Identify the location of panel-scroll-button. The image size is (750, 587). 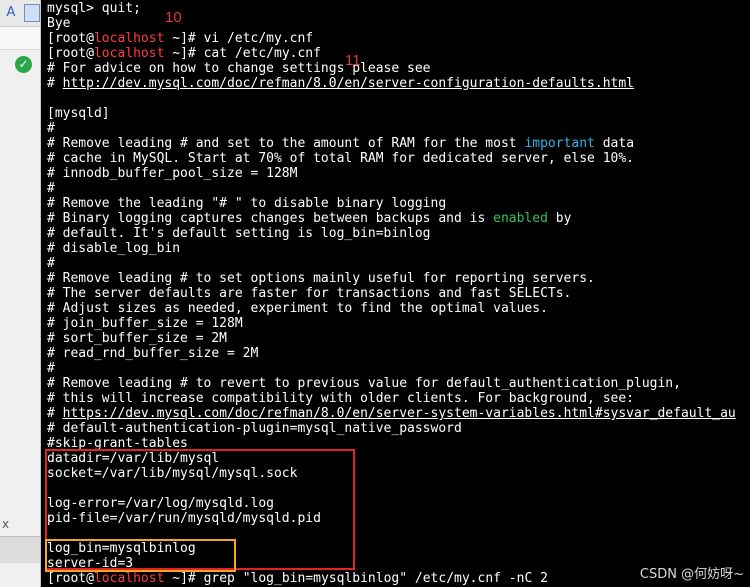
(20, 549).